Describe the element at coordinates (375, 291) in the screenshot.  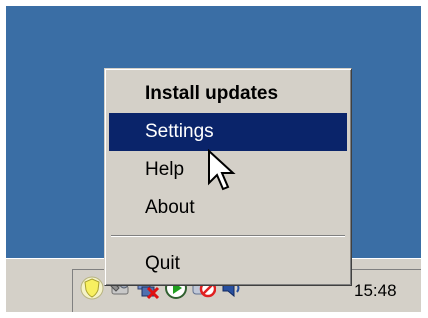
I see `clock: 15:48` at that location.